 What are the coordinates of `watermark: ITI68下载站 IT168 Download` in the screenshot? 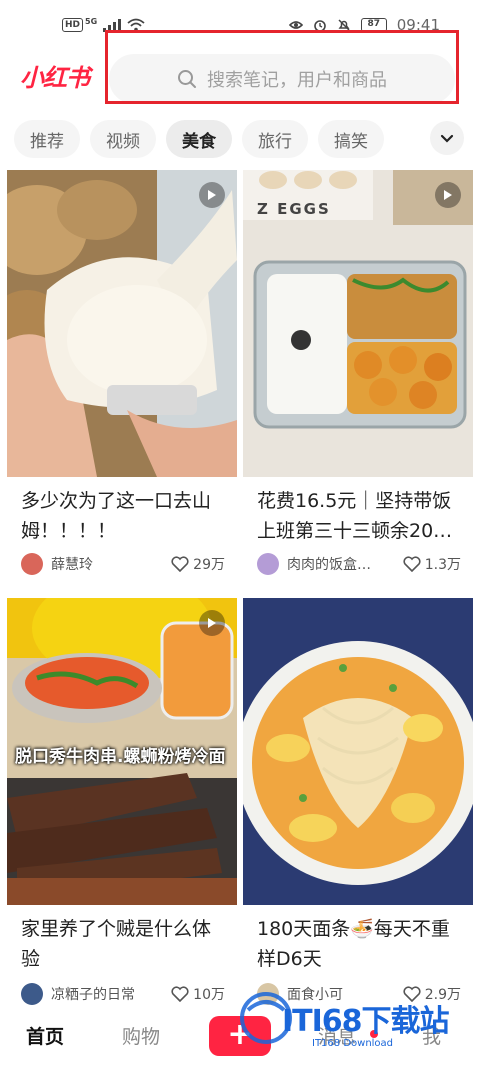 It's located at (356, 1016).